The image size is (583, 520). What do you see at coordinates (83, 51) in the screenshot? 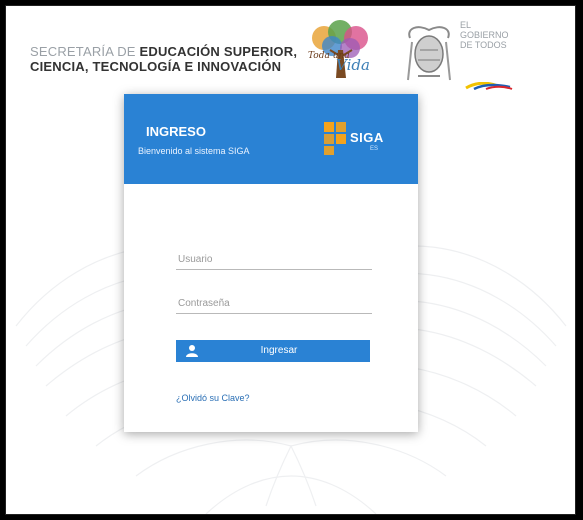
I see `ministry-line1-light: SECRETARÍA DE` at bounding box center [83, 51].